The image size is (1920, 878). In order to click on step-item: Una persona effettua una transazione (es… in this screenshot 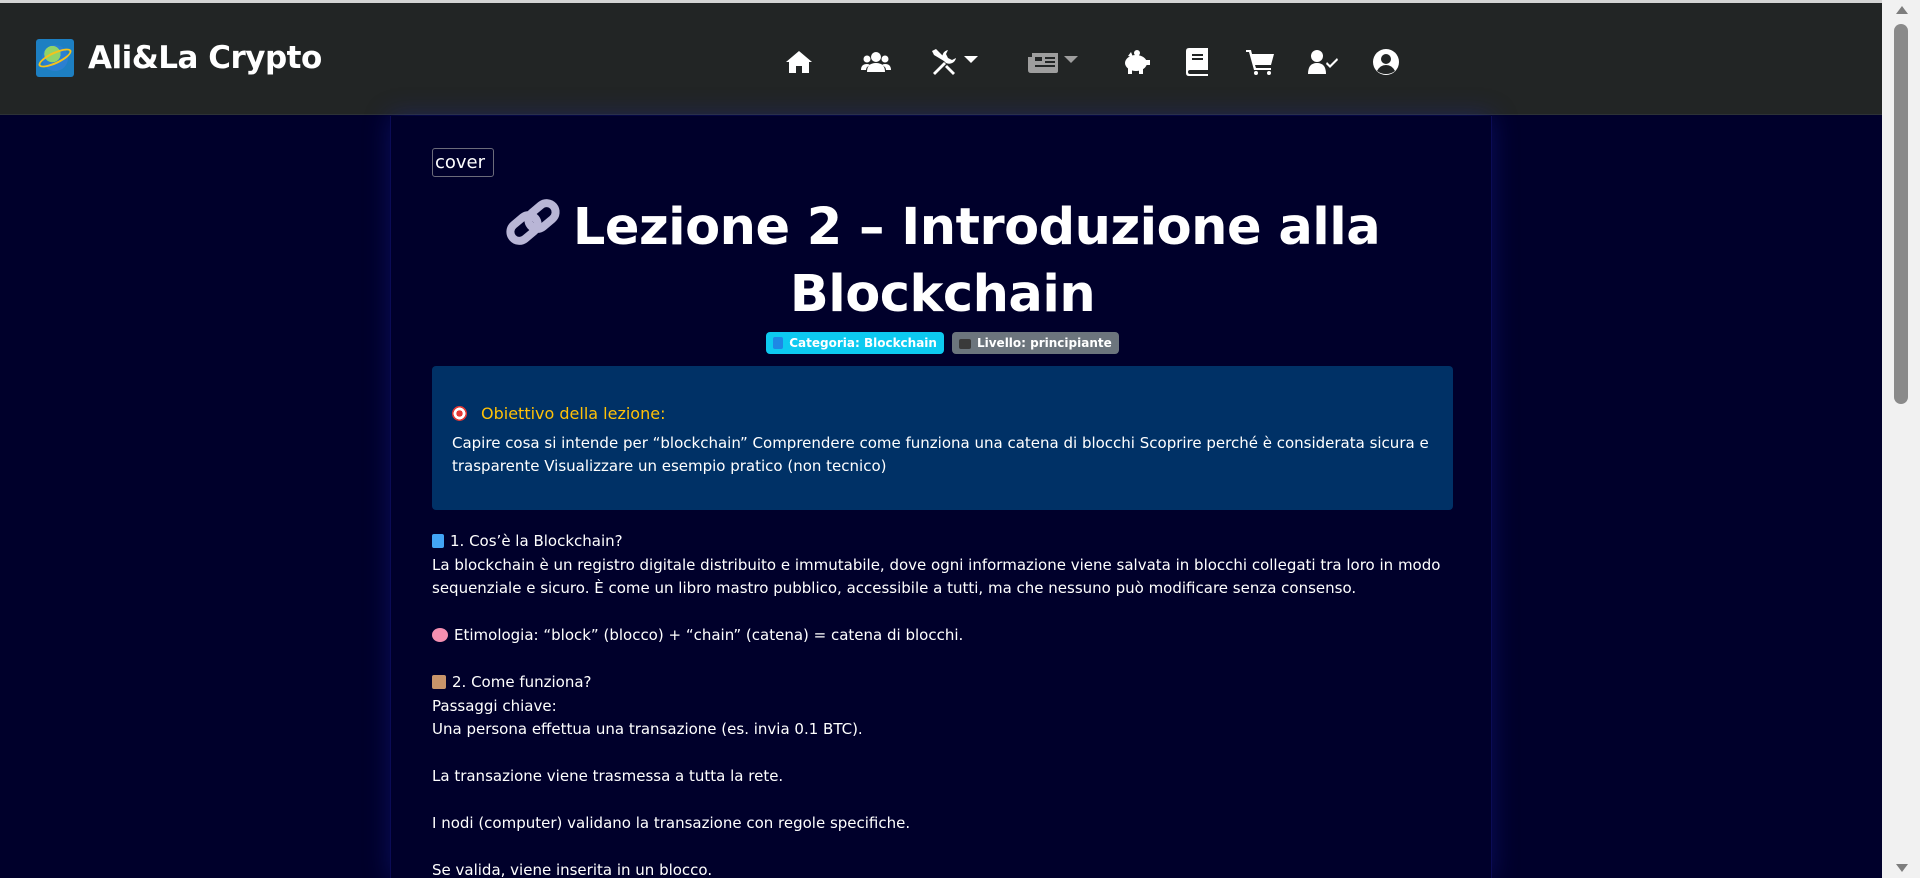, I will do `click(647, 729)`.